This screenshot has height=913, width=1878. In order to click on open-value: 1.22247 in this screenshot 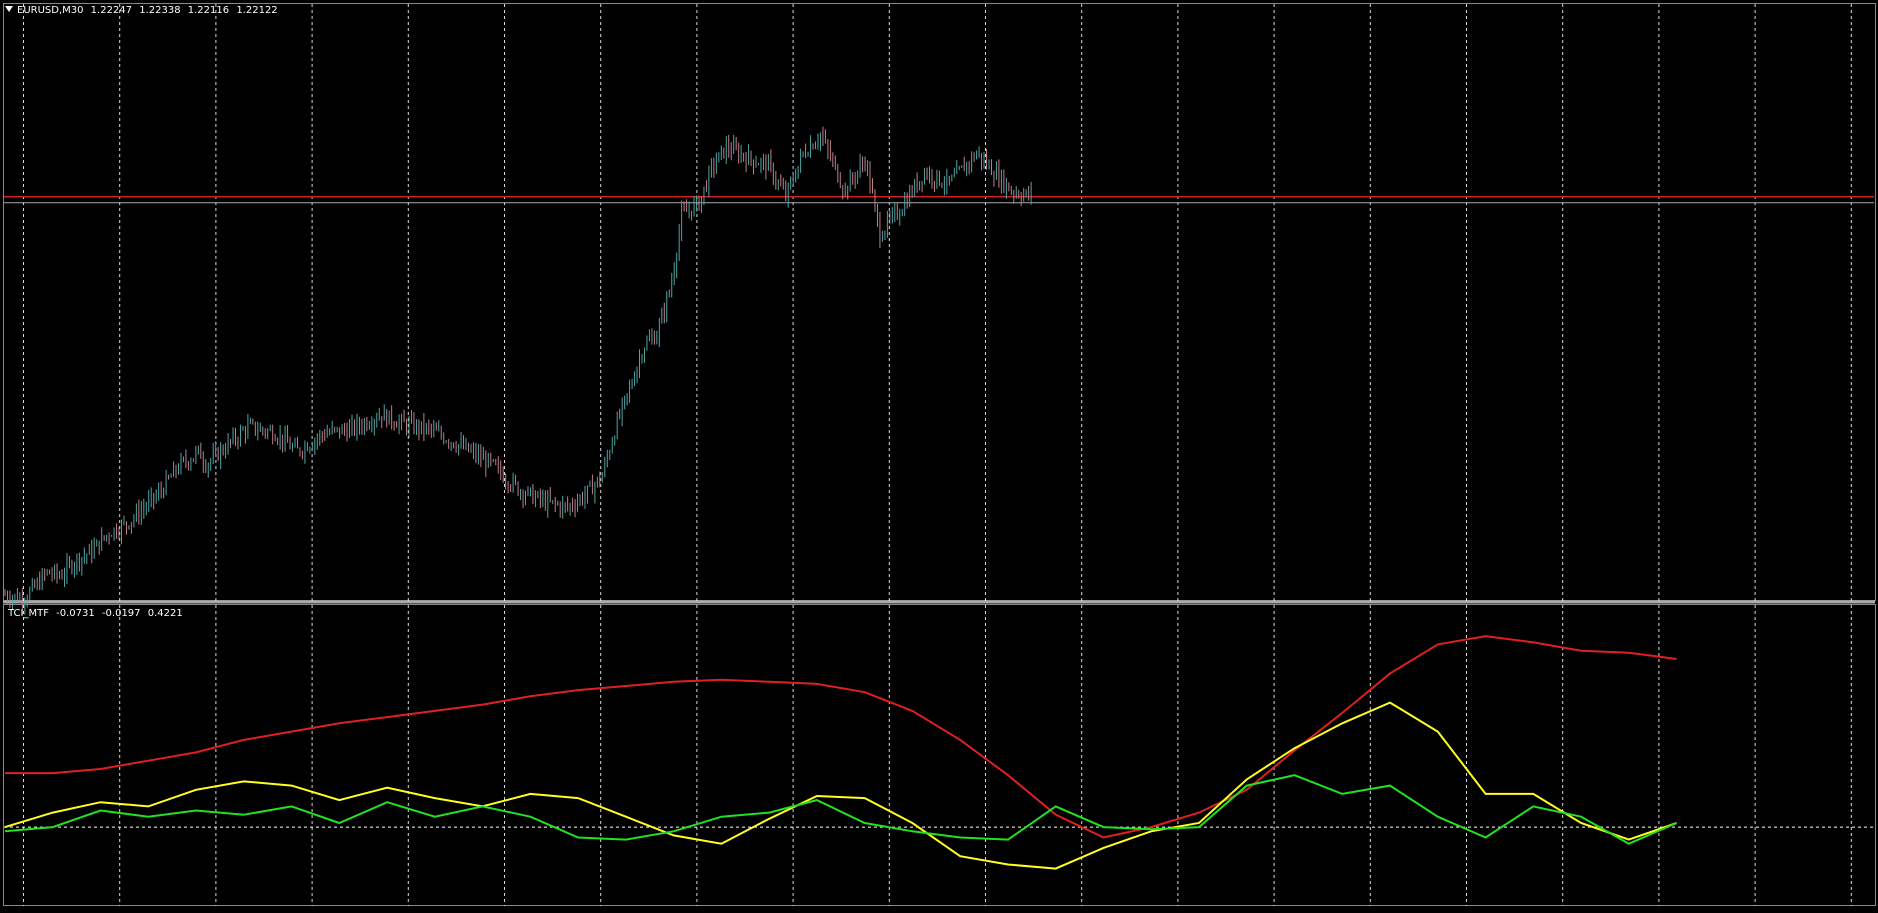, I will do `click(111, 10)`.